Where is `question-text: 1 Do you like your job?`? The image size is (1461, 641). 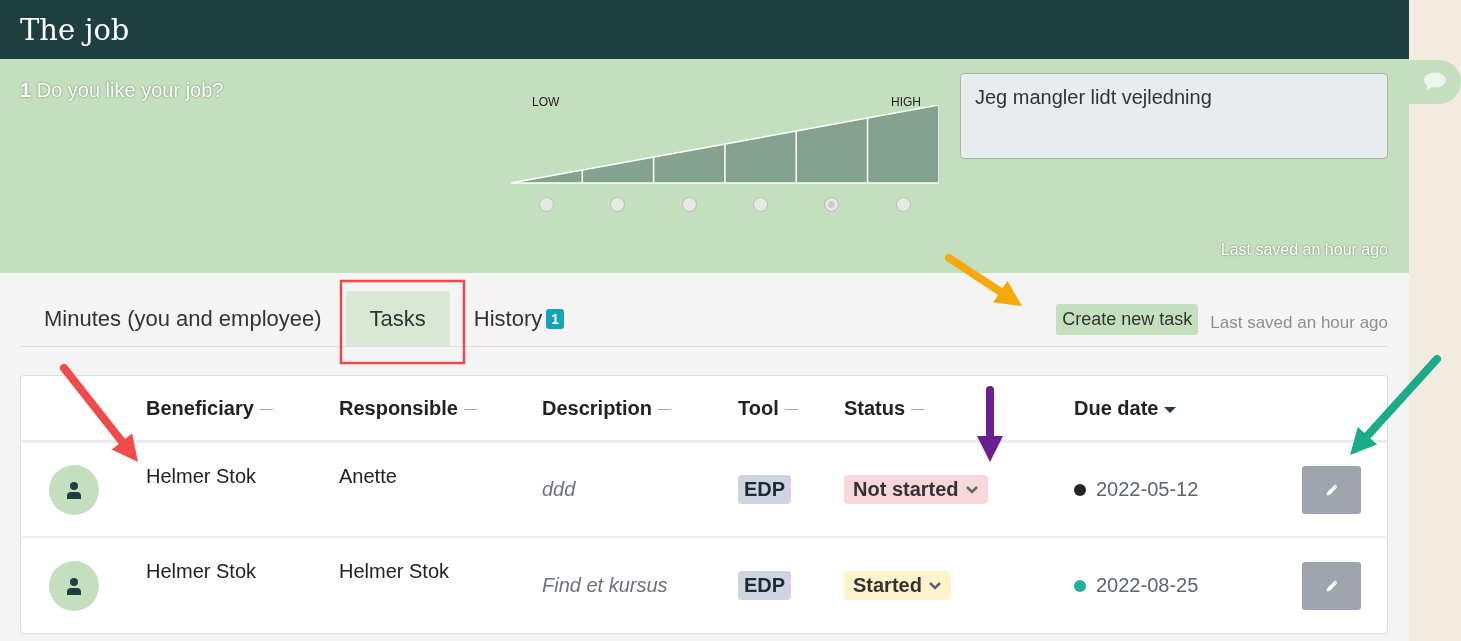
question-text: 1 Do you like your job? is located at coordinates (122, 90).